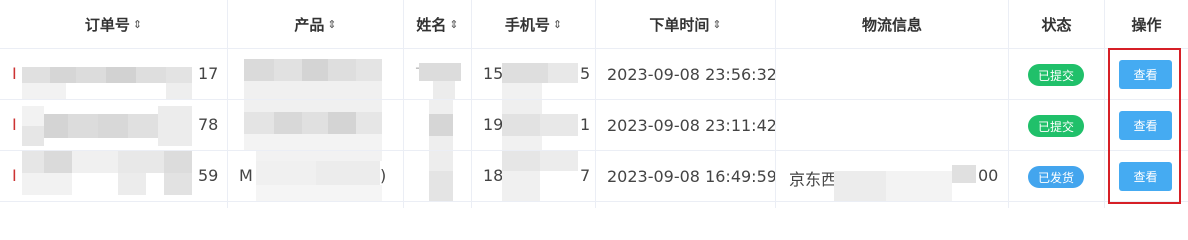  What do you see at coordinates (493, 175) in the screenshot?
I see `phone-prefix: 18` at bounding box center [493, 175].